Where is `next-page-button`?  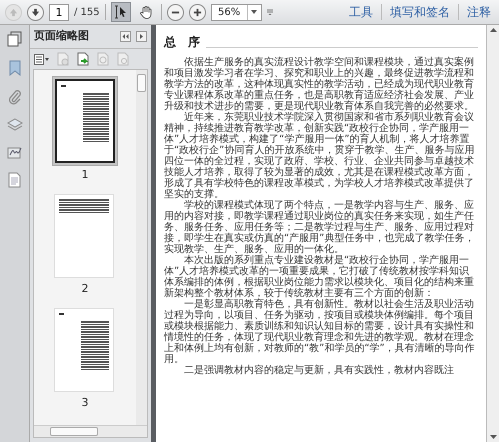 next-page-button is located at coordinates (35, 12).